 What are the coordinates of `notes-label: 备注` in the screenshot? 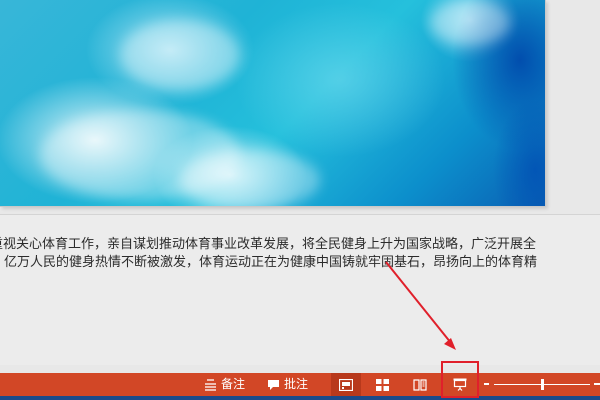 It's located at (233, 384).